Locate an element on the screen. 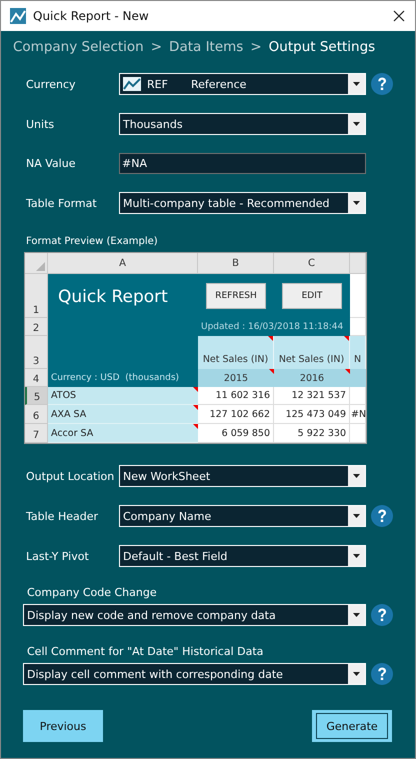 Image resolution: width=416 pixels, height=759 pixels. value-cell: 12 321 537 is located at coordinates (312, 396).